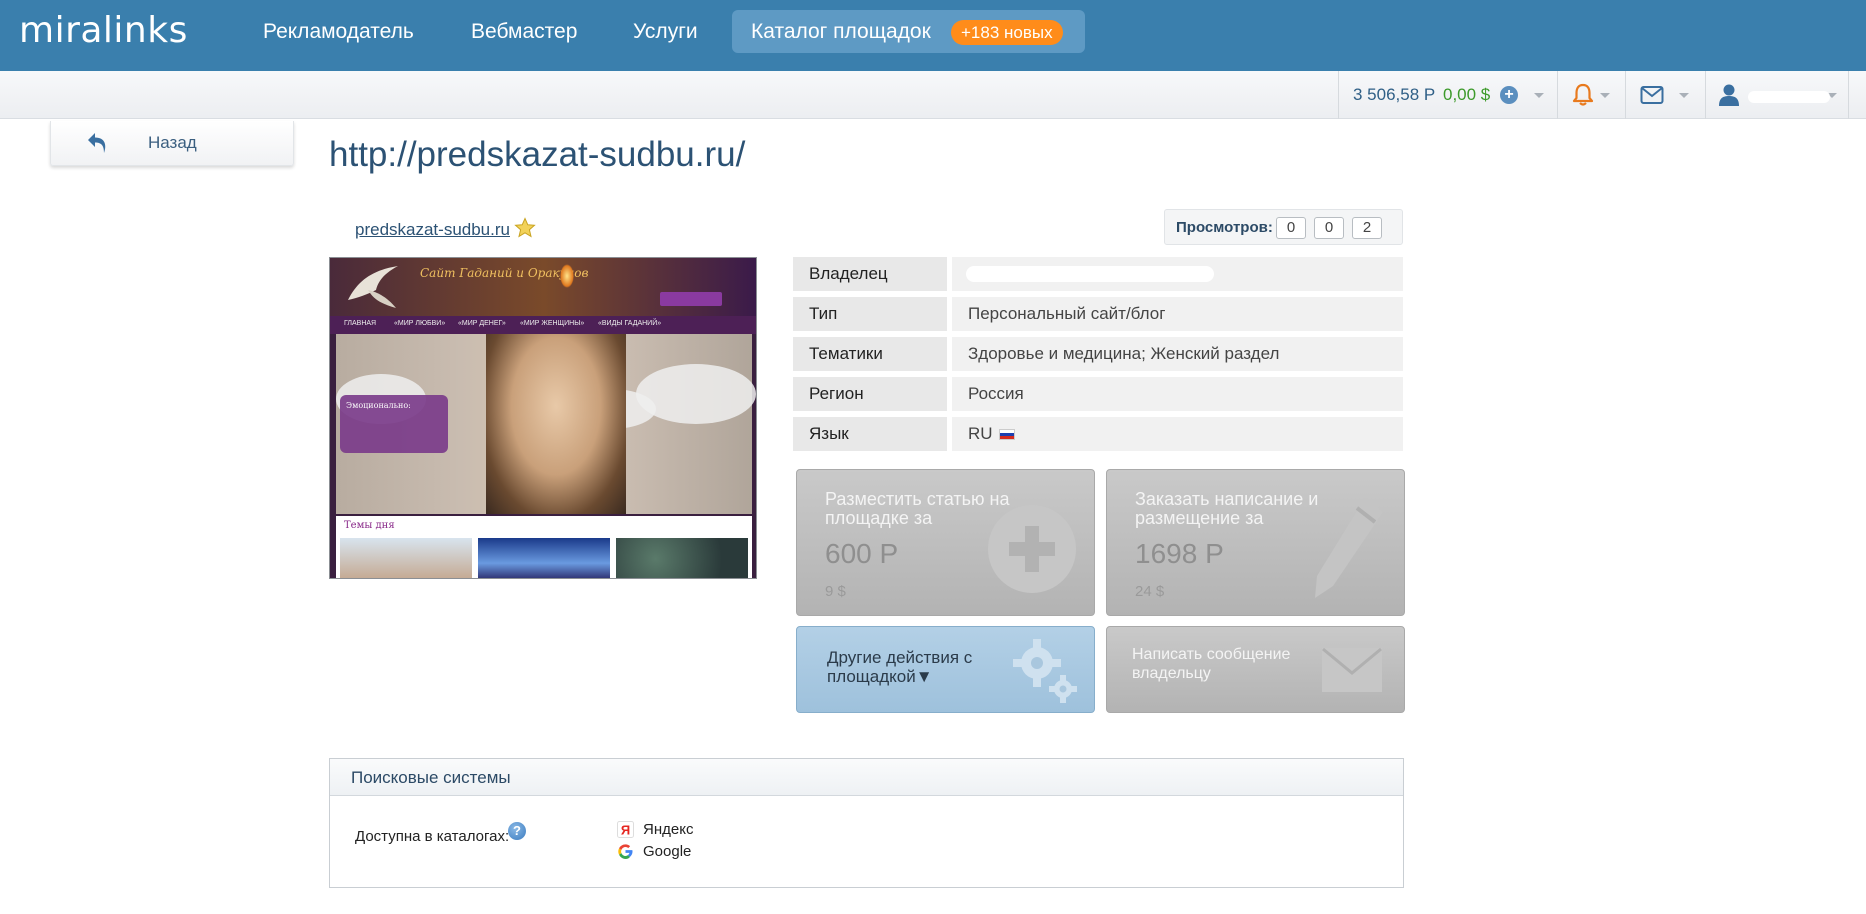  I want to click on thumb-header-button, so click(691, 299).